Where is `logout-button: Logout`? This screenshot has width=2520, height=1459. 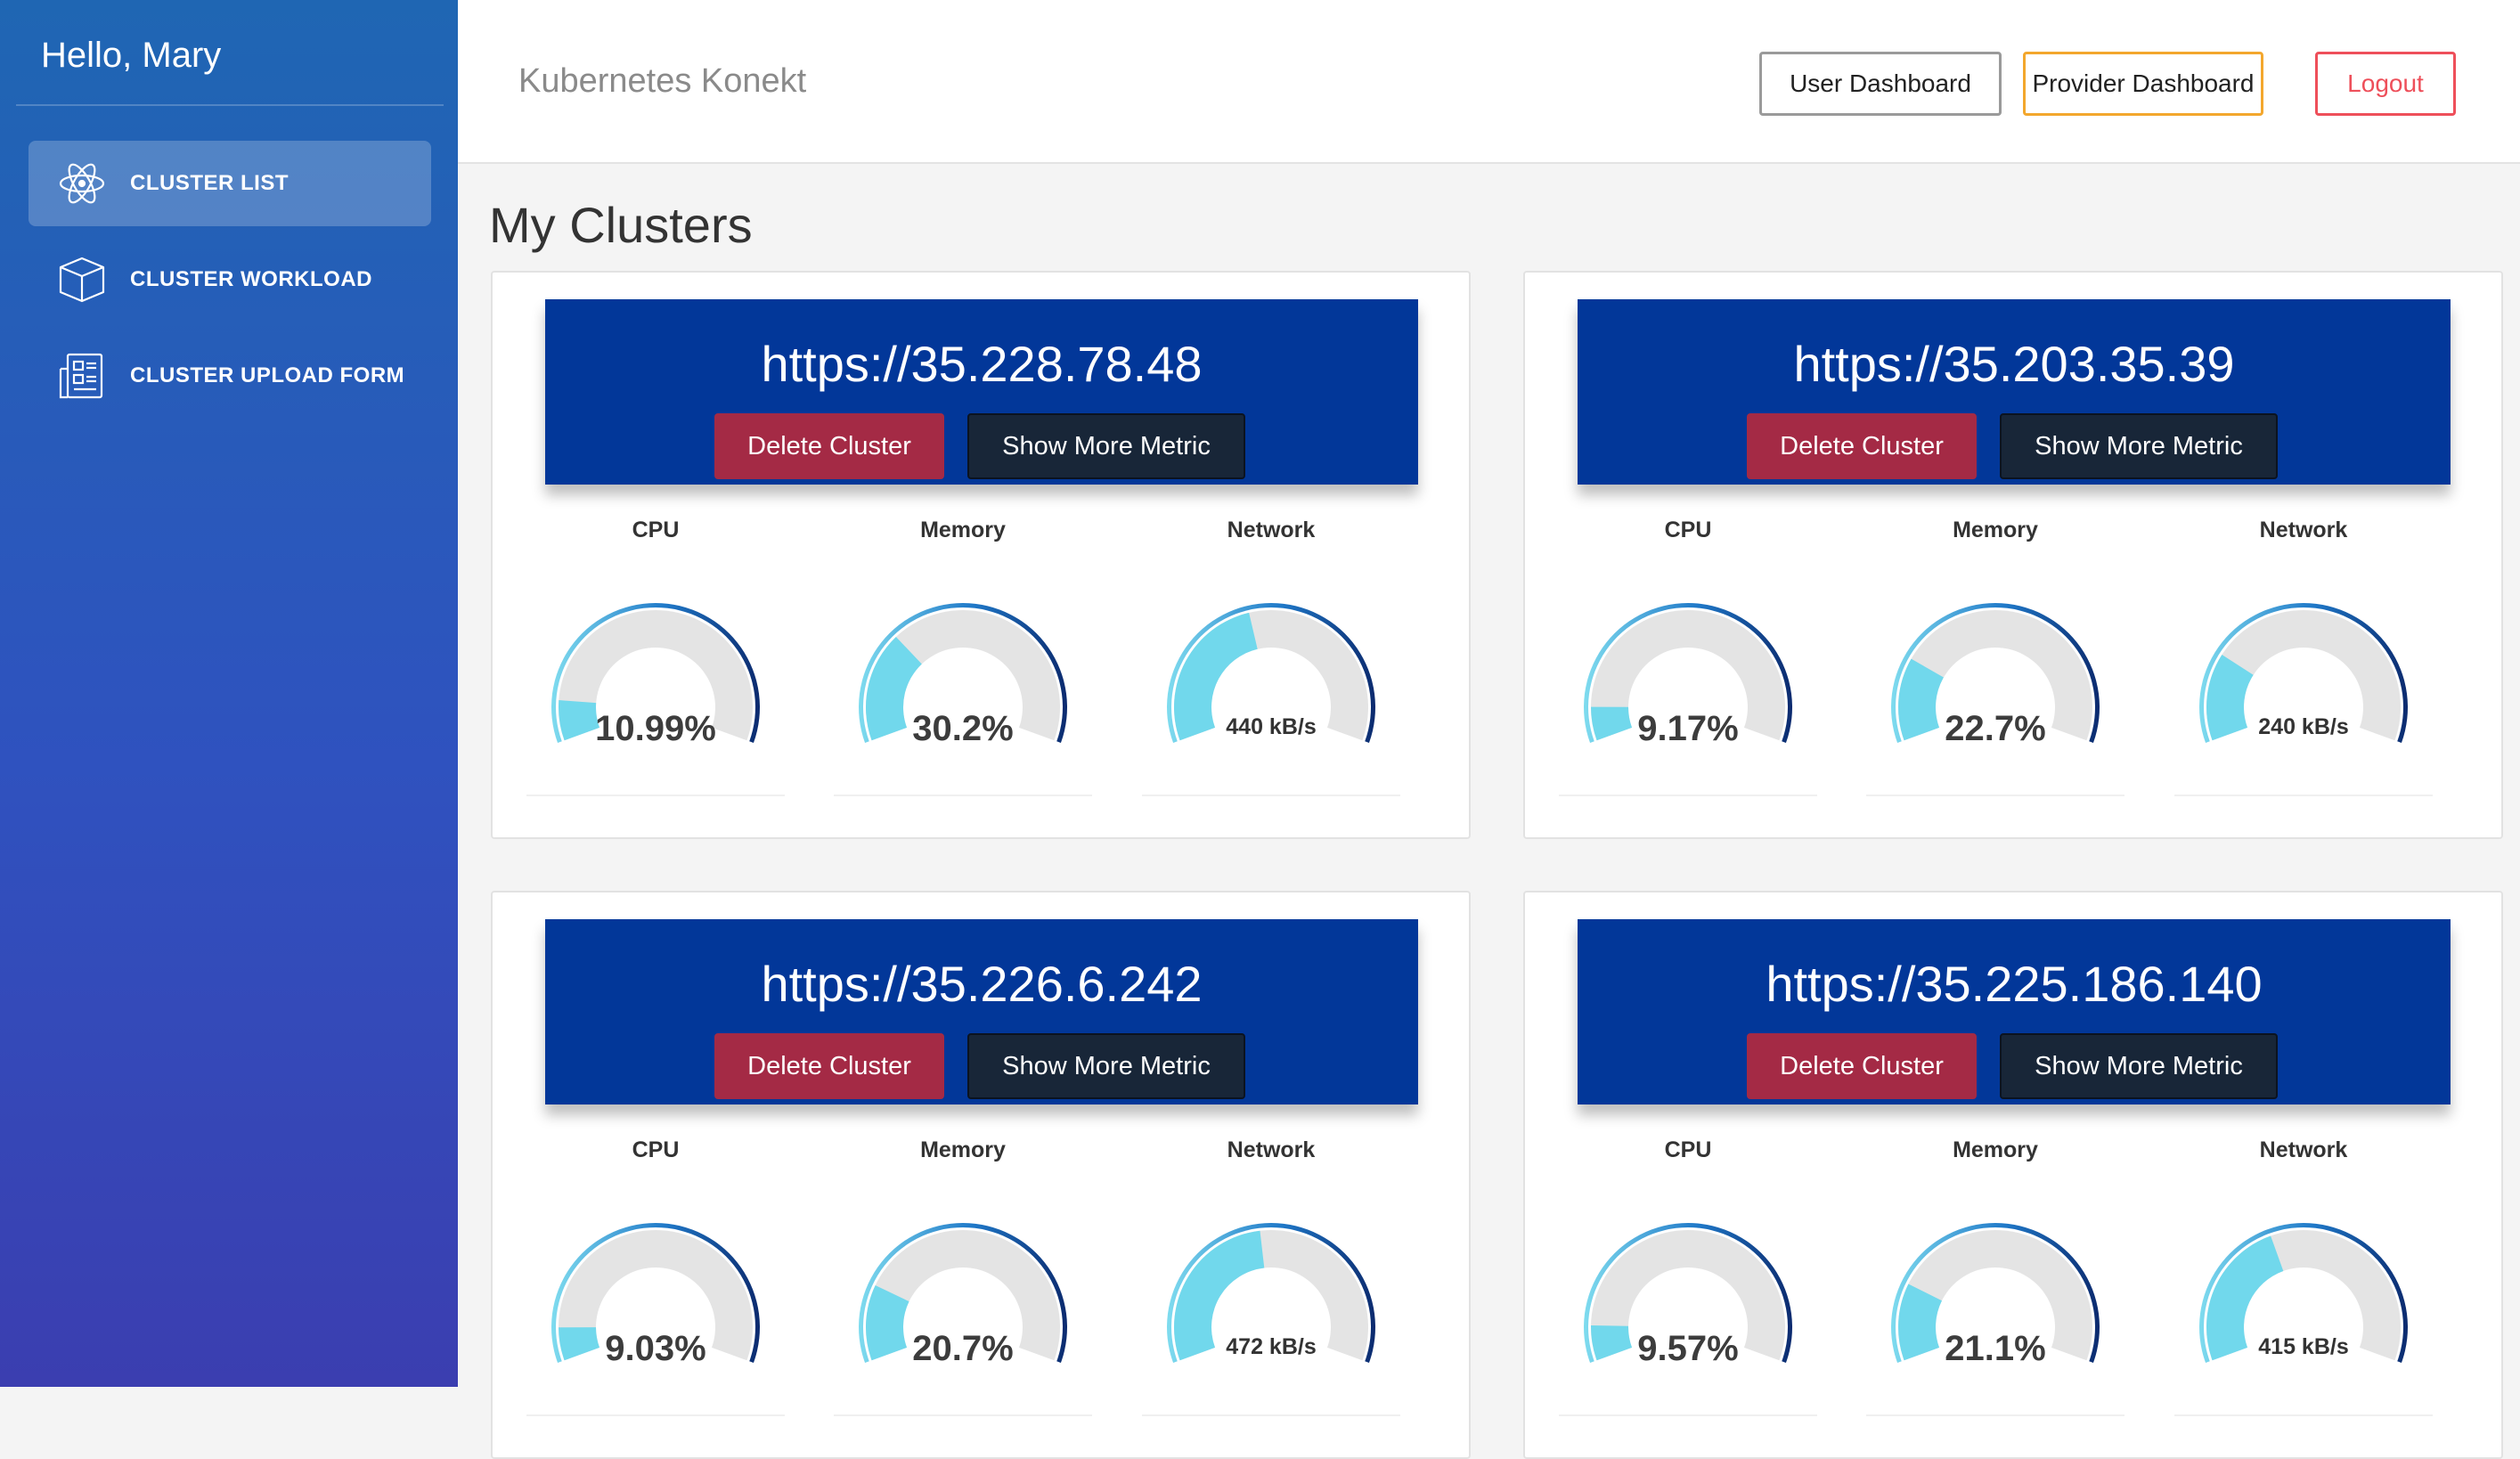
logout-button: Logout is located at coordinates (2385, 84).